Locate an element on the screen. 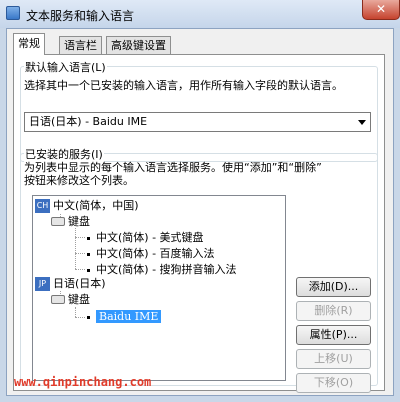  installed-services-description-line2: 按钮来修改这个列表。 is located at coordinates (79, 180).